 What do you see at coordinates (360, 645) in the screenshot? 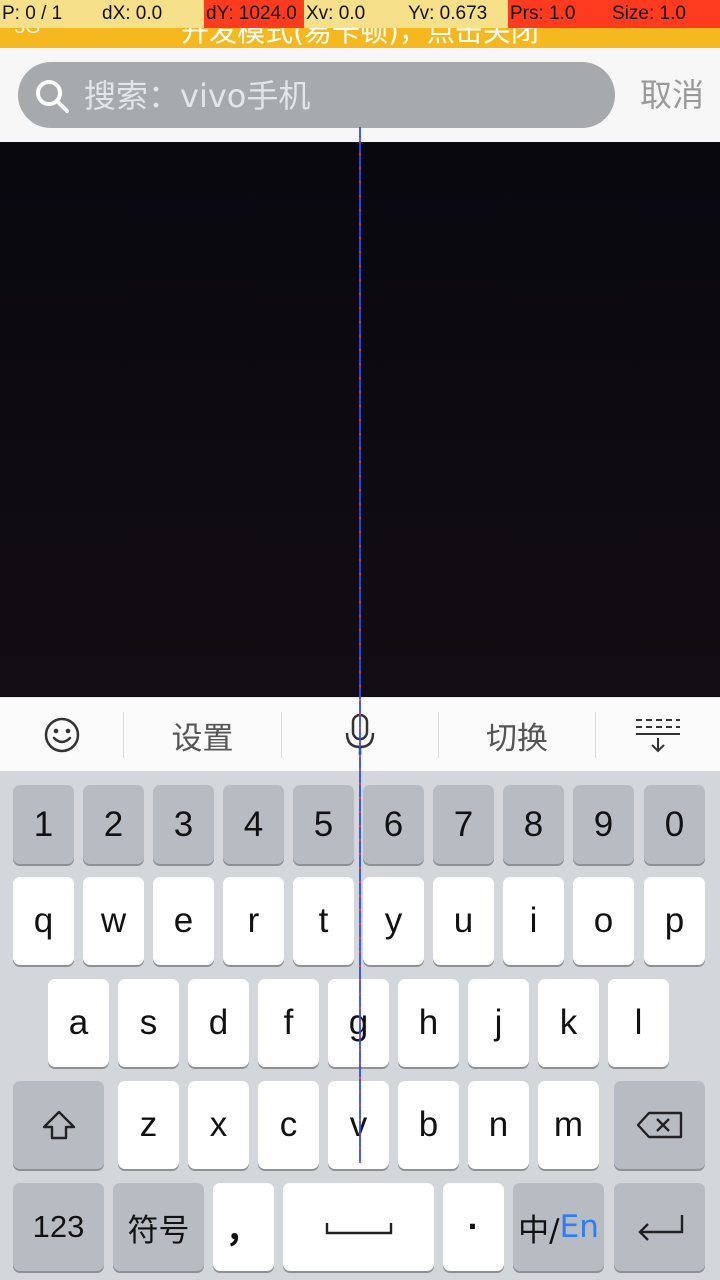
I see `touch-trace-line` at bounding box center [360, 645].